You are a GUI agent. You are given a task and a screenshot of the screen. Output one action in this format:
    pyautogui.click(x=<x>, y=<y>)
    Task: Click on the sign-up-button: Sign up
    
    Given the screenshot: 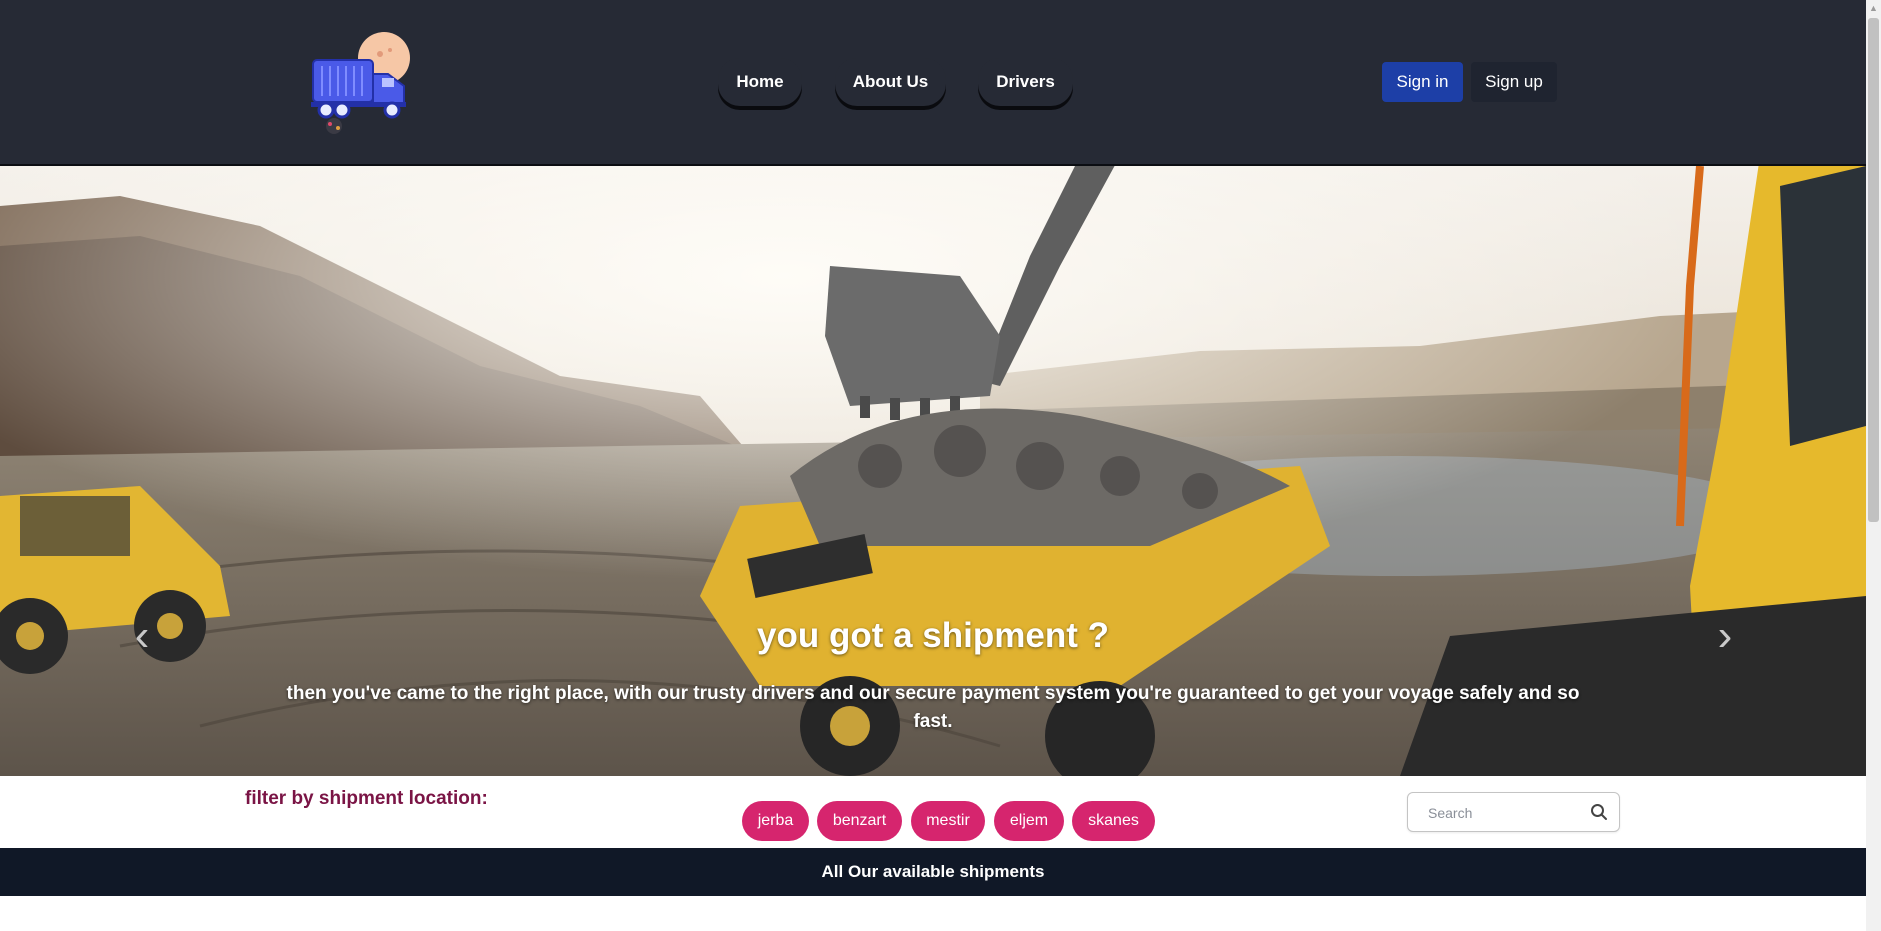 What is the action you would take?
    pyautogui.click(x=1514, y=82)
    